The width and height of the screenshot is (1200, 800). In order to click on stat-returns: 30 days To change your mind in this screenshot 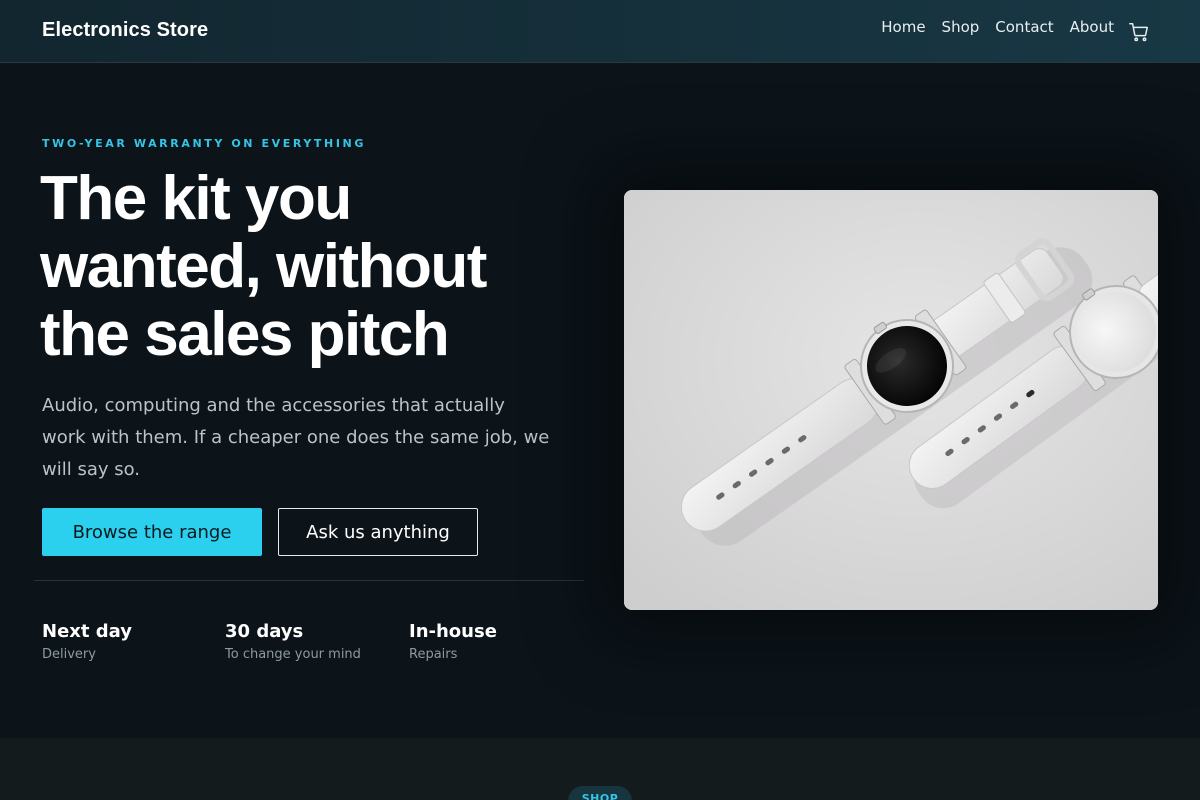, I will do `click(293, 641)`.